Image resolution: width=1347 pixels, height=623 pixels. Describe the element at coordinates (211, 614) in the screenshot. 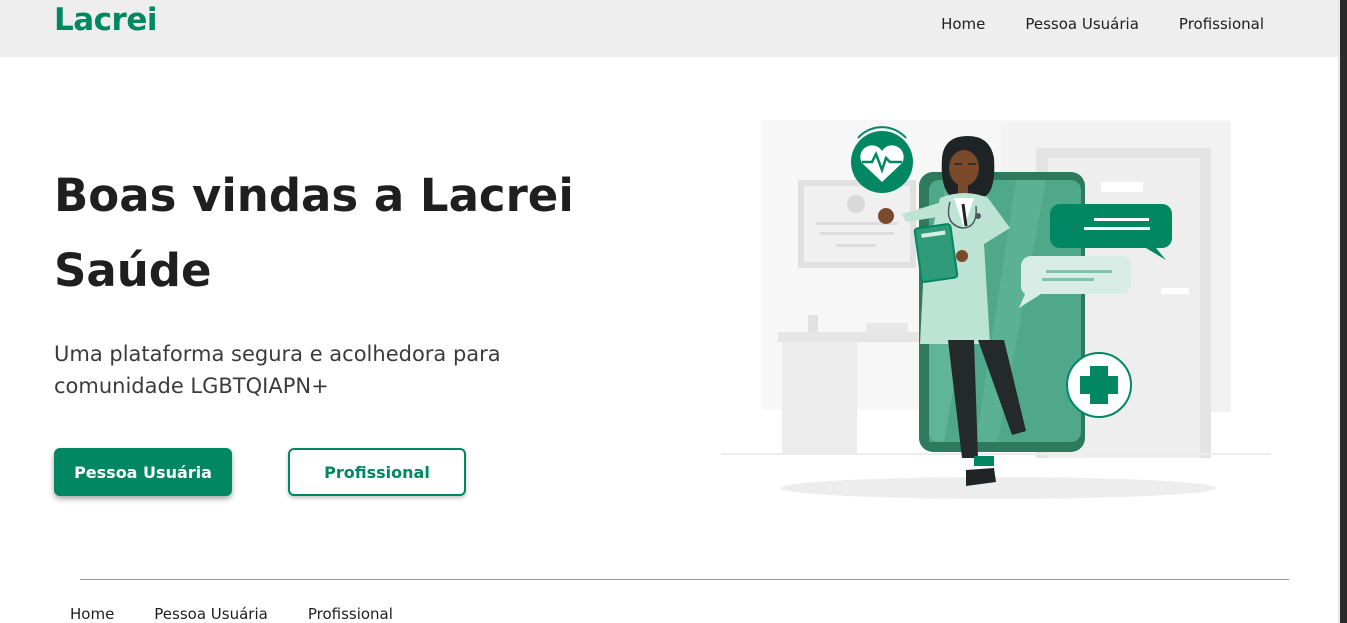

I see `footer-link-pessoa-usuaria: Pessoa Usuária` at that location.